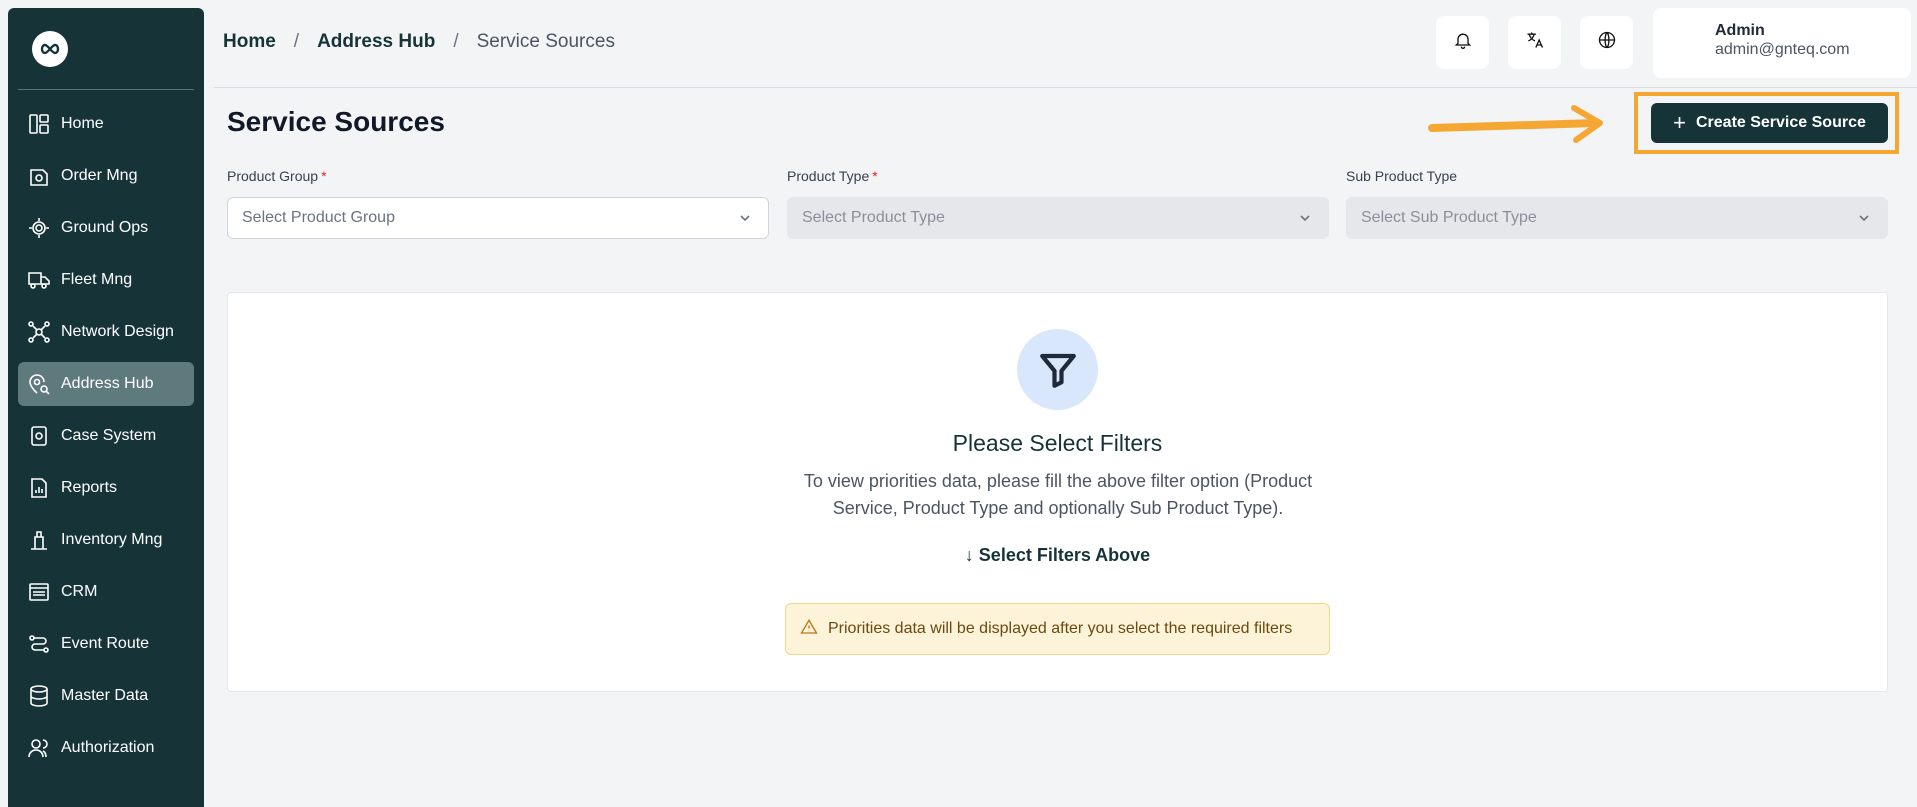 This screenshot has height=807, width=1917. Describe the element at coordinates (545, 41) in the screenshot. I see `breadcrumb-current: Service Sources` at that location.